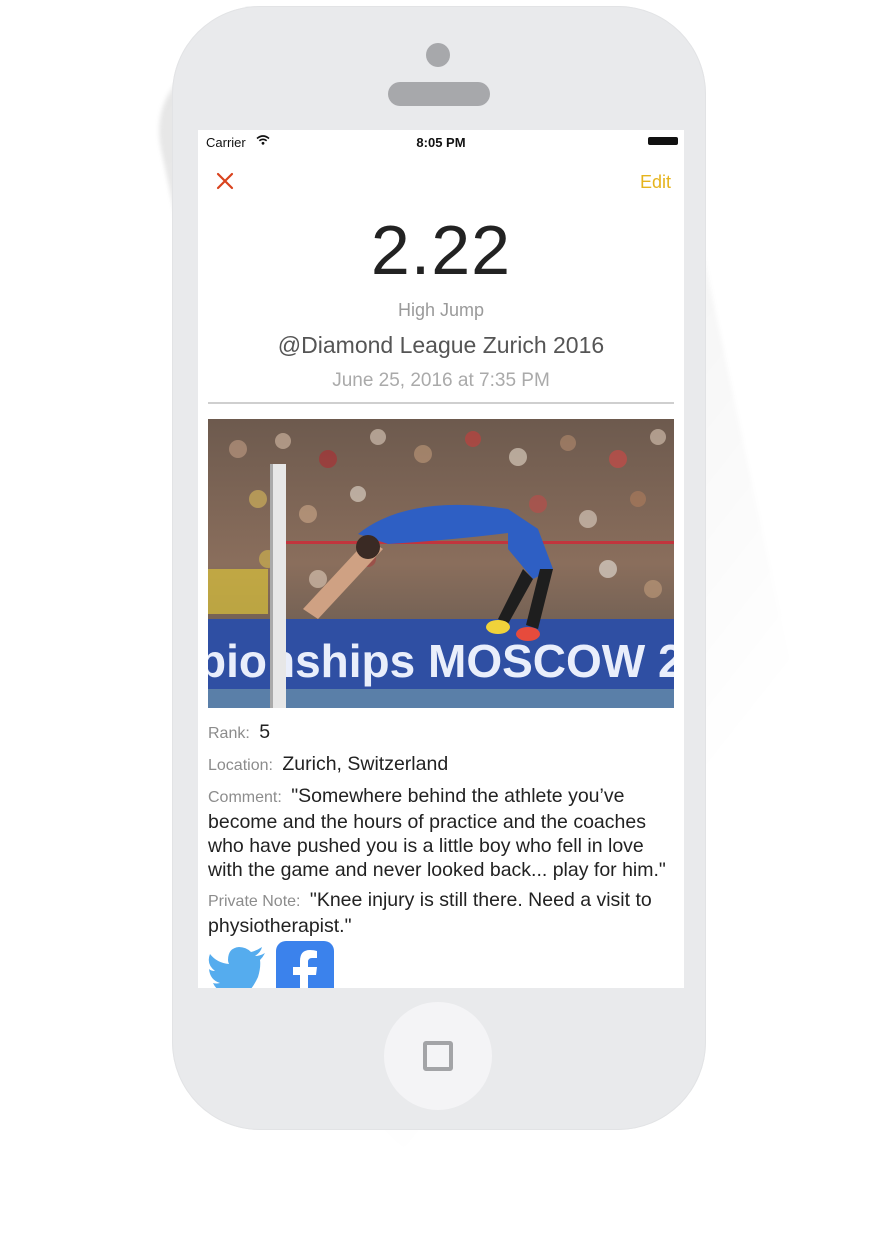 Image resolution: width=880 pixels, height=1240 pixels. I want to click on twitter-icon, so click(237, 967).